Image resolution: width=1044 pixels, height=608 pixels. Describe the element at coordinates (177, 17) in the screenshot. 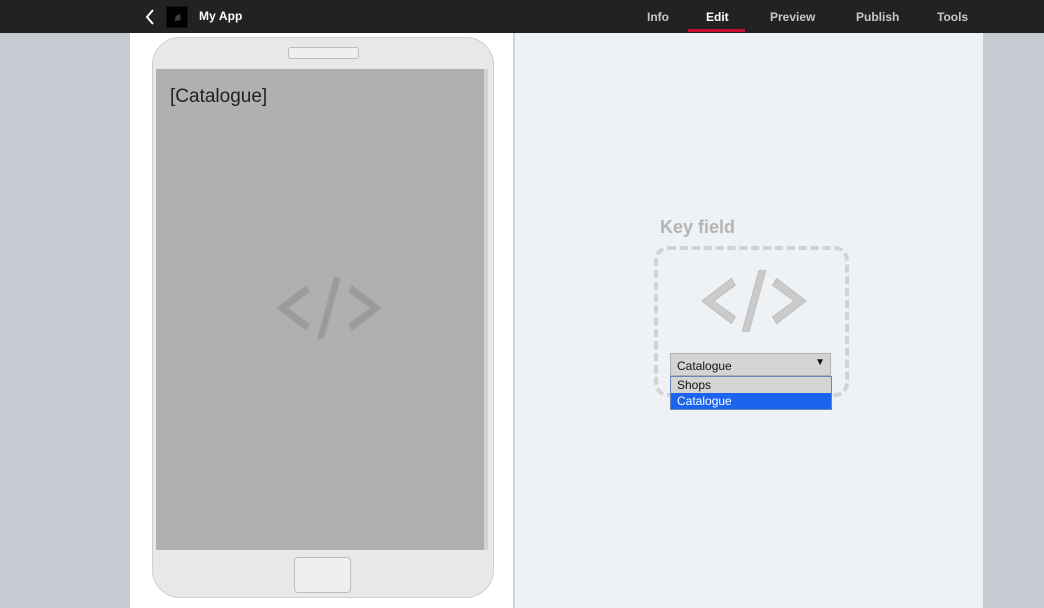

I see `app-logo` at that location.